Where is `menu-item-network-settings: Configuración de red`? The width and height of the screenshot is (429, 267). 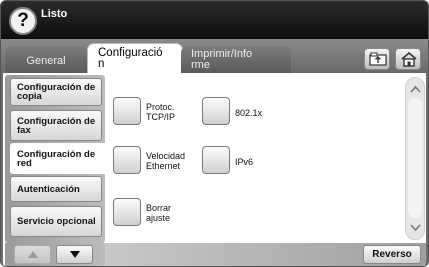 menu-item-network-settings: Configuración de red is located at coordinates (58, 158).